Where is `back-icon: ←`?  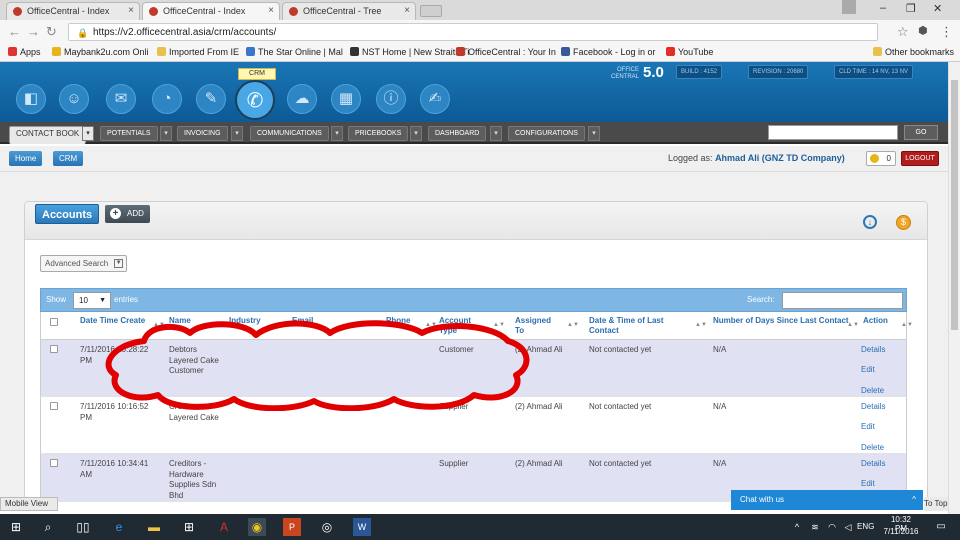 back-icon: ← is located at coordinates (14, 31).